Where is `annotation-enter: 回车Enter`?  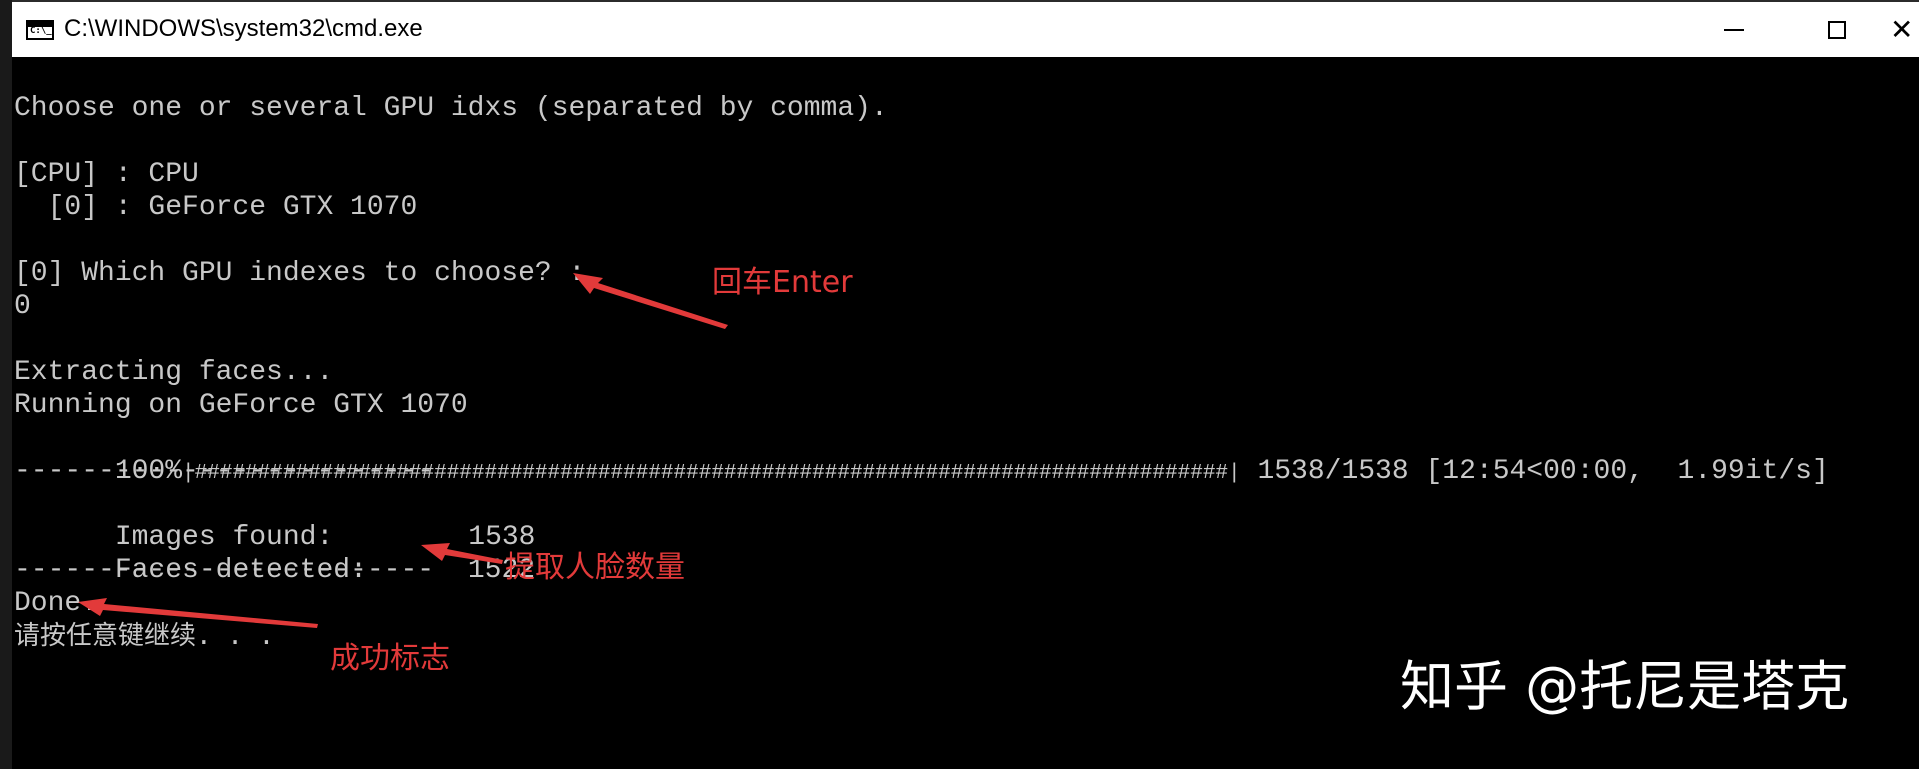 annotation-enter: 回车Enter is located at coordinates (782, 282).